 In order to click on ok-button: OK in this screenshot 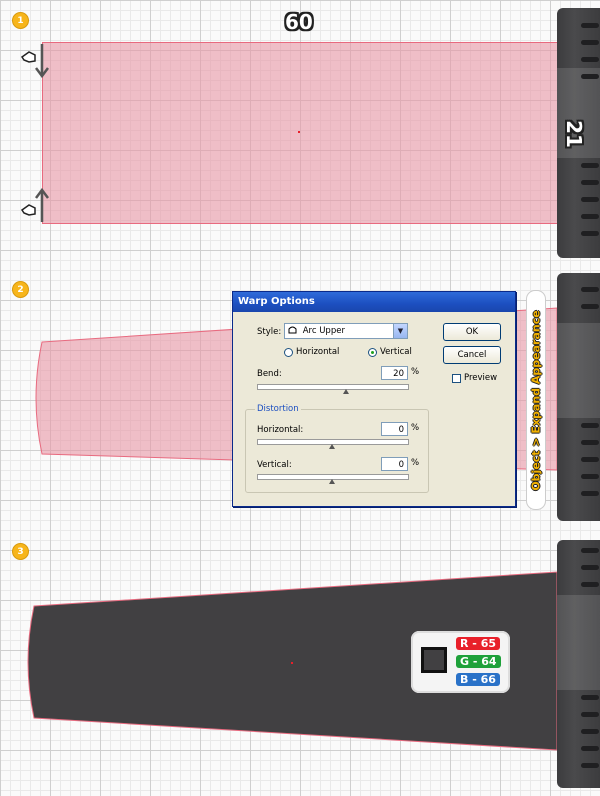, I will do `click(472, 332)`.